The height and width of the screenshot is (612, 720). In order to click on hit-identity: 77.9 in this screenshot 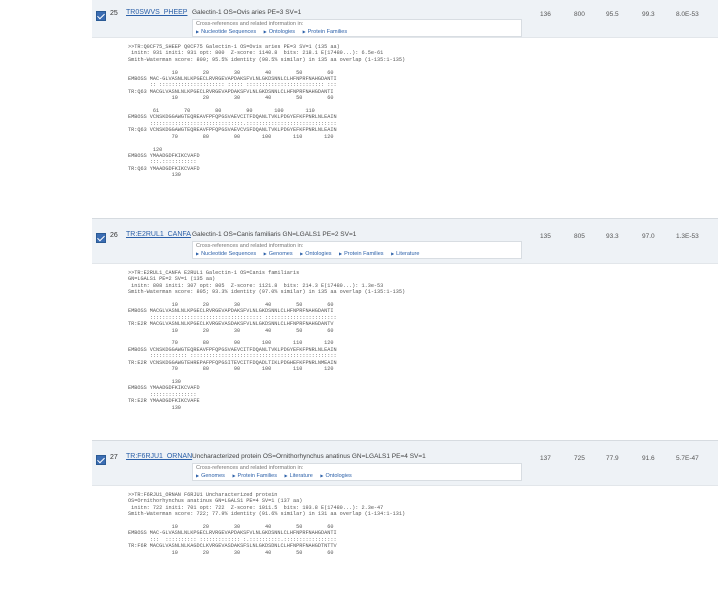, I will do `click(612, 458)`.